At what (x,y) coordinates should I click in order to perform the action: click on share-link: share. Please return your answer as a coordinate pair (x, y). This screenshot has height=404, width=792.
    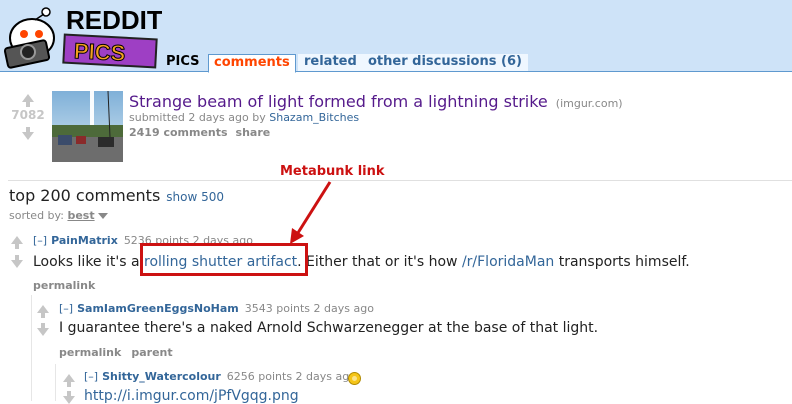
    Looking at the image, I should click on (253, 132).